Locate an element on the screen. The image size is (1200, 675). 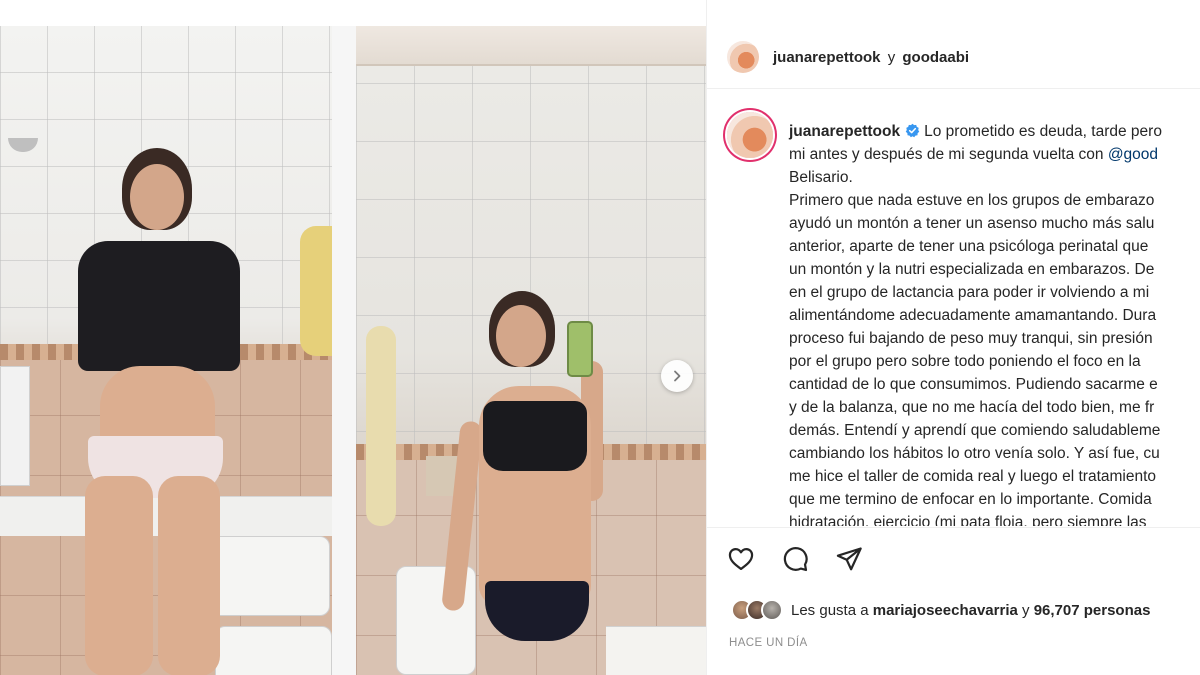
caption-avatar is located at coordinates (750, 135).